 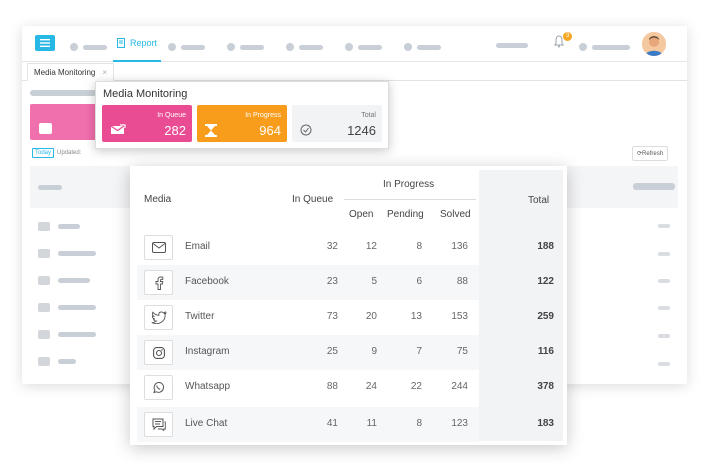 I want to click on updated-label: Updated:, so click(x=69, y=153).